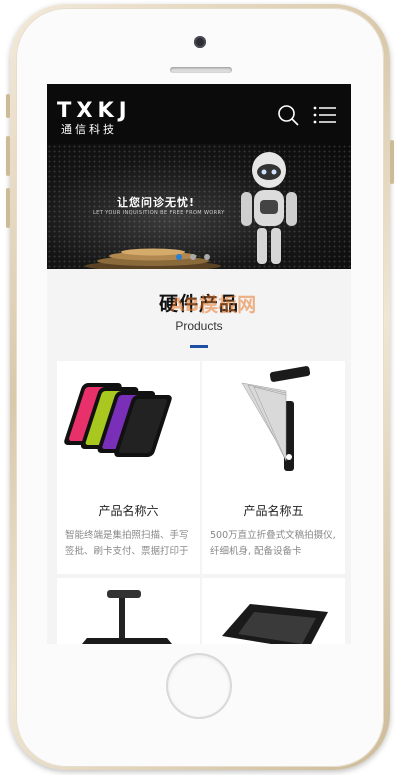 The height and width of the screenshot is (775, 400). Describe the element at coordinates (94, 110) in the screenshot. I see `logo-text: TXKJ` at that location.